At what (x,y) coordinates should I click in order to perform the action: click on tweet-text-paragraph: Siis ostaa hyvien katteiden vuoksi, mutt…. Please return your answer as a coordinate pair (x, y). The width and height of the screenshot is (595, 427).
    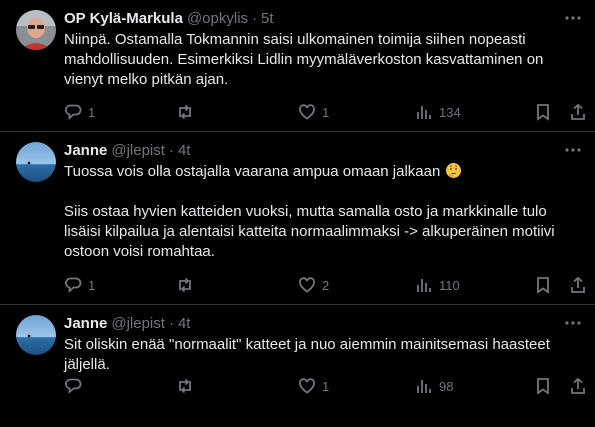
    Looking at the image, I should click on (311, 231).